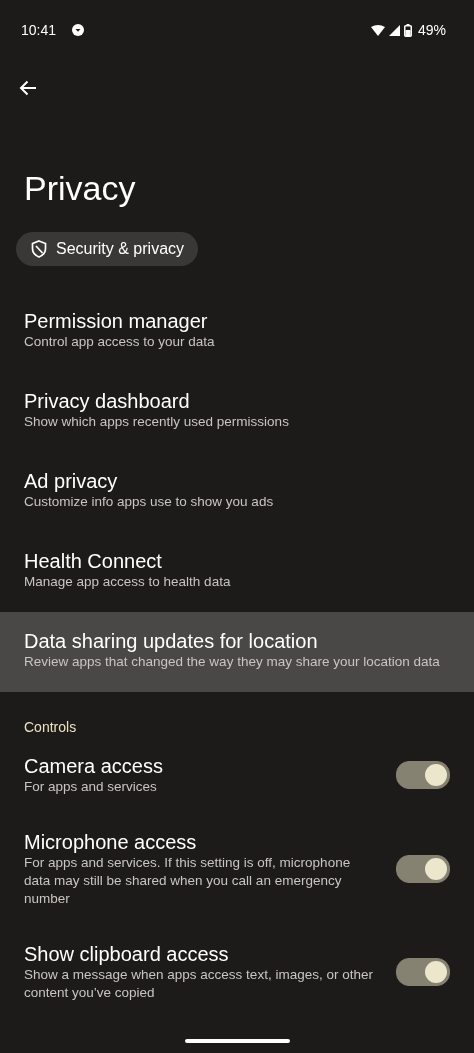  Describe the element at coordinates (28, 88) in the screenshot. I see `back-arrow-icon` at that location.